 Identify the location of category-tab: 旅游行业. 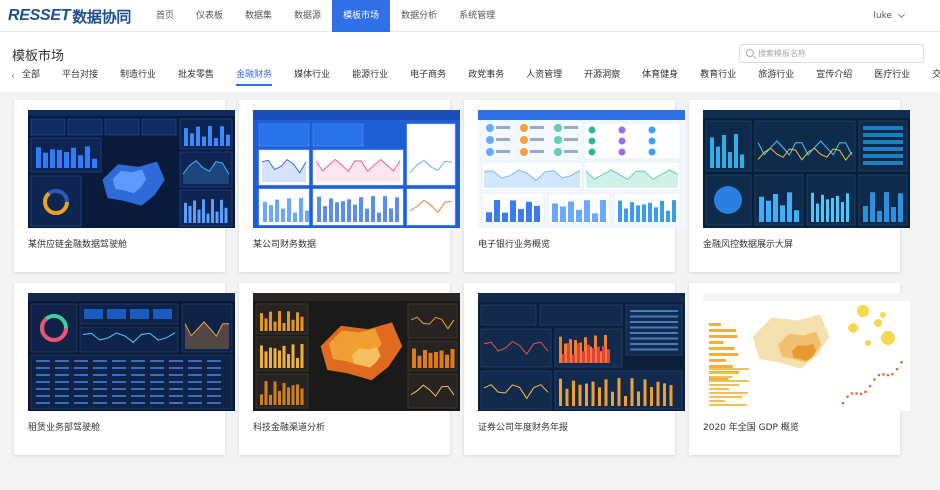
(776, 76).